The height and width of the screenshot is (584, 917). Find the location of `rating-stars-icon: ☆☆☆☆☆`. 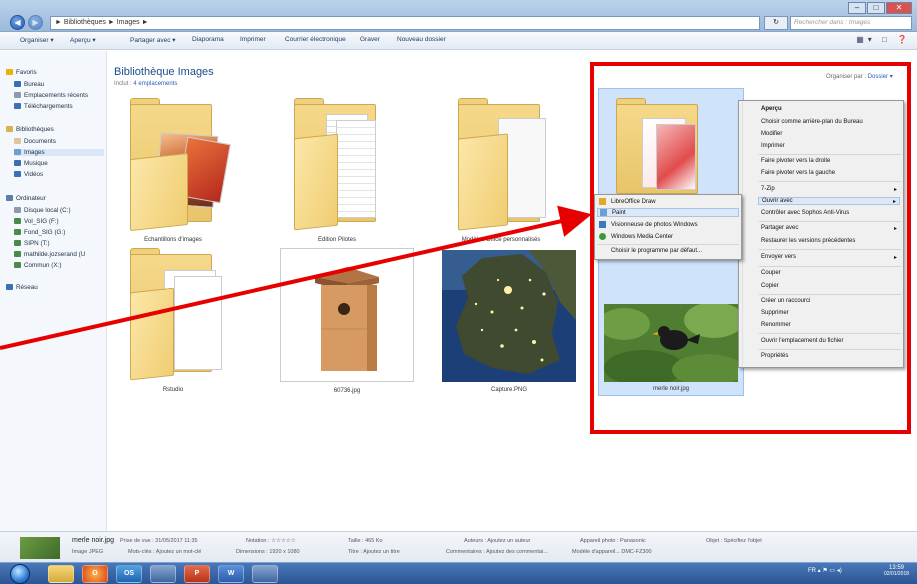

rating-stars-icon: ☆☆☆☆☆ is located at coordinates (283, 541).